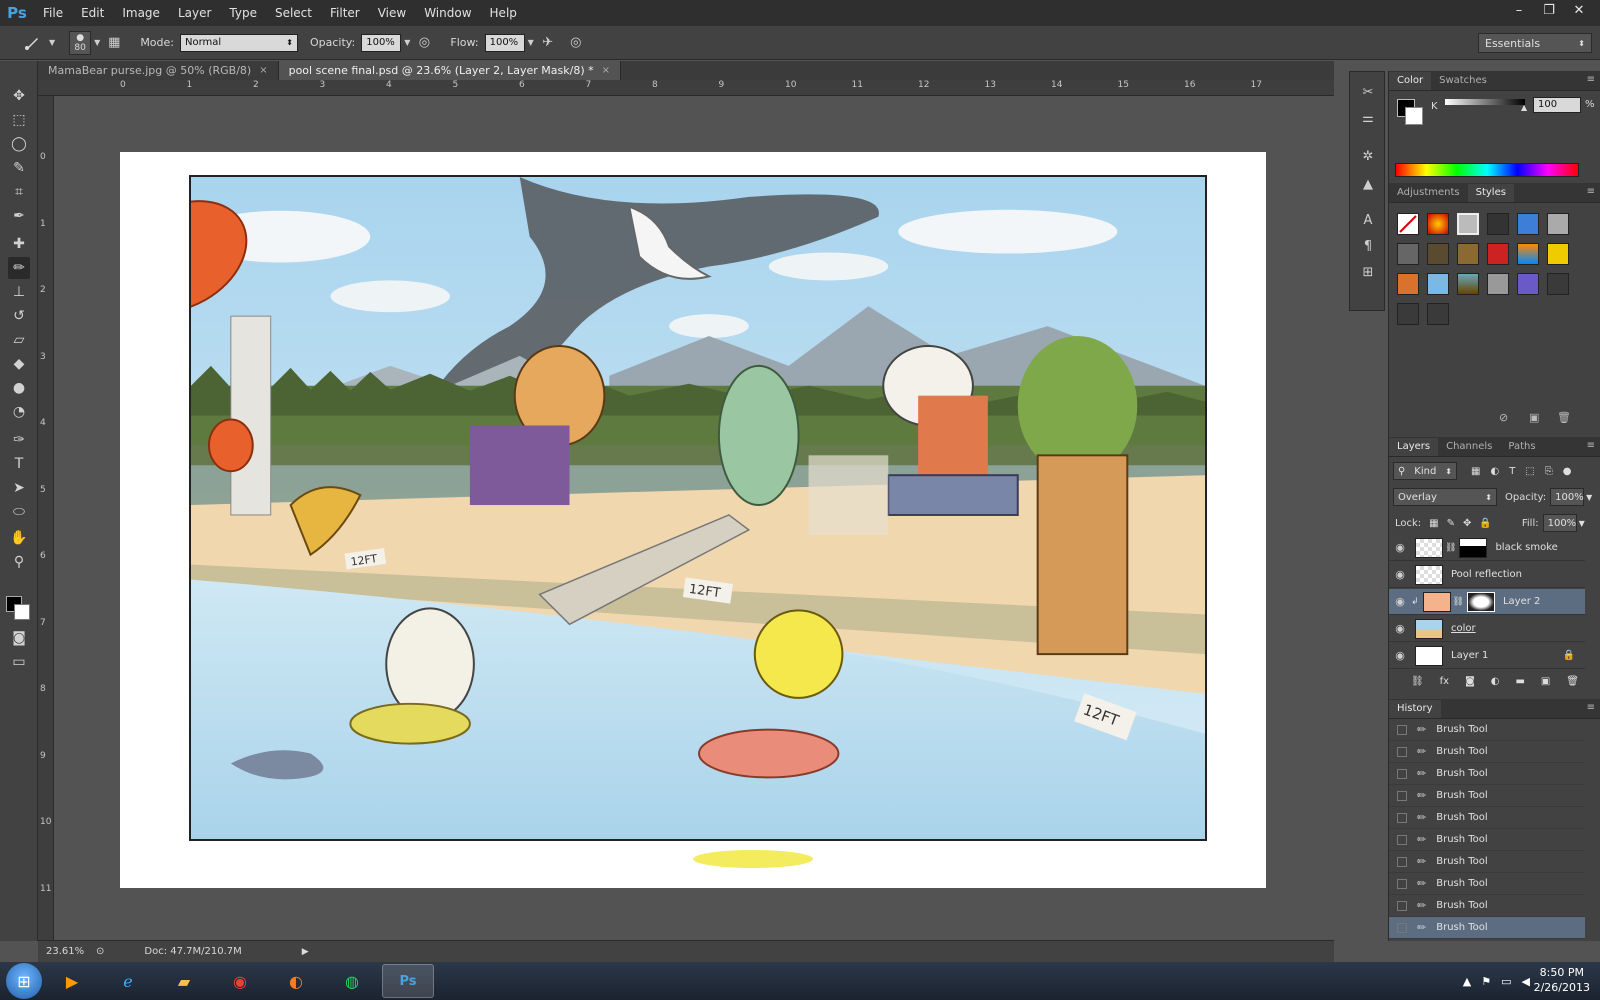  I want to click on quick-select-tool-icon: ✎, so click(19, 168).